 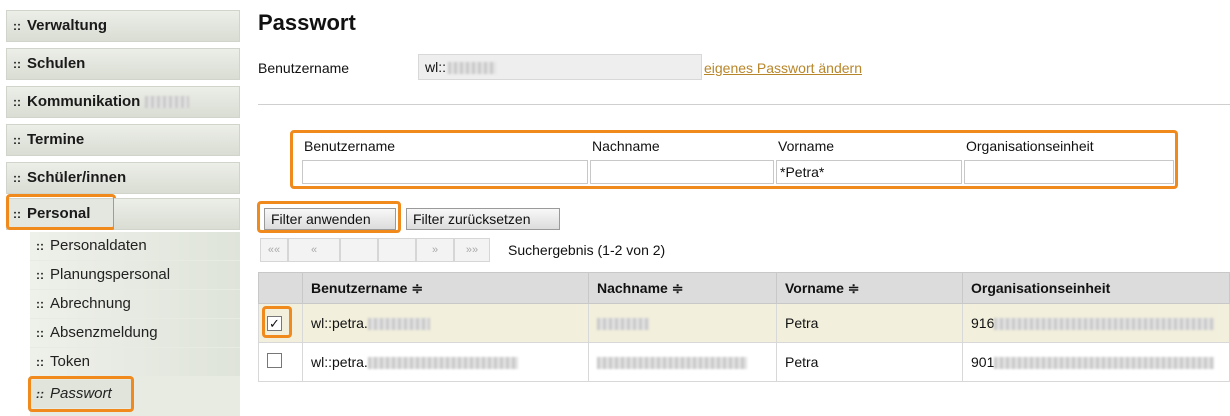 What do you see at coordinates (472, 250) in the screenshot?
I see `pager-last: »»` at bounding box center [472, 250].